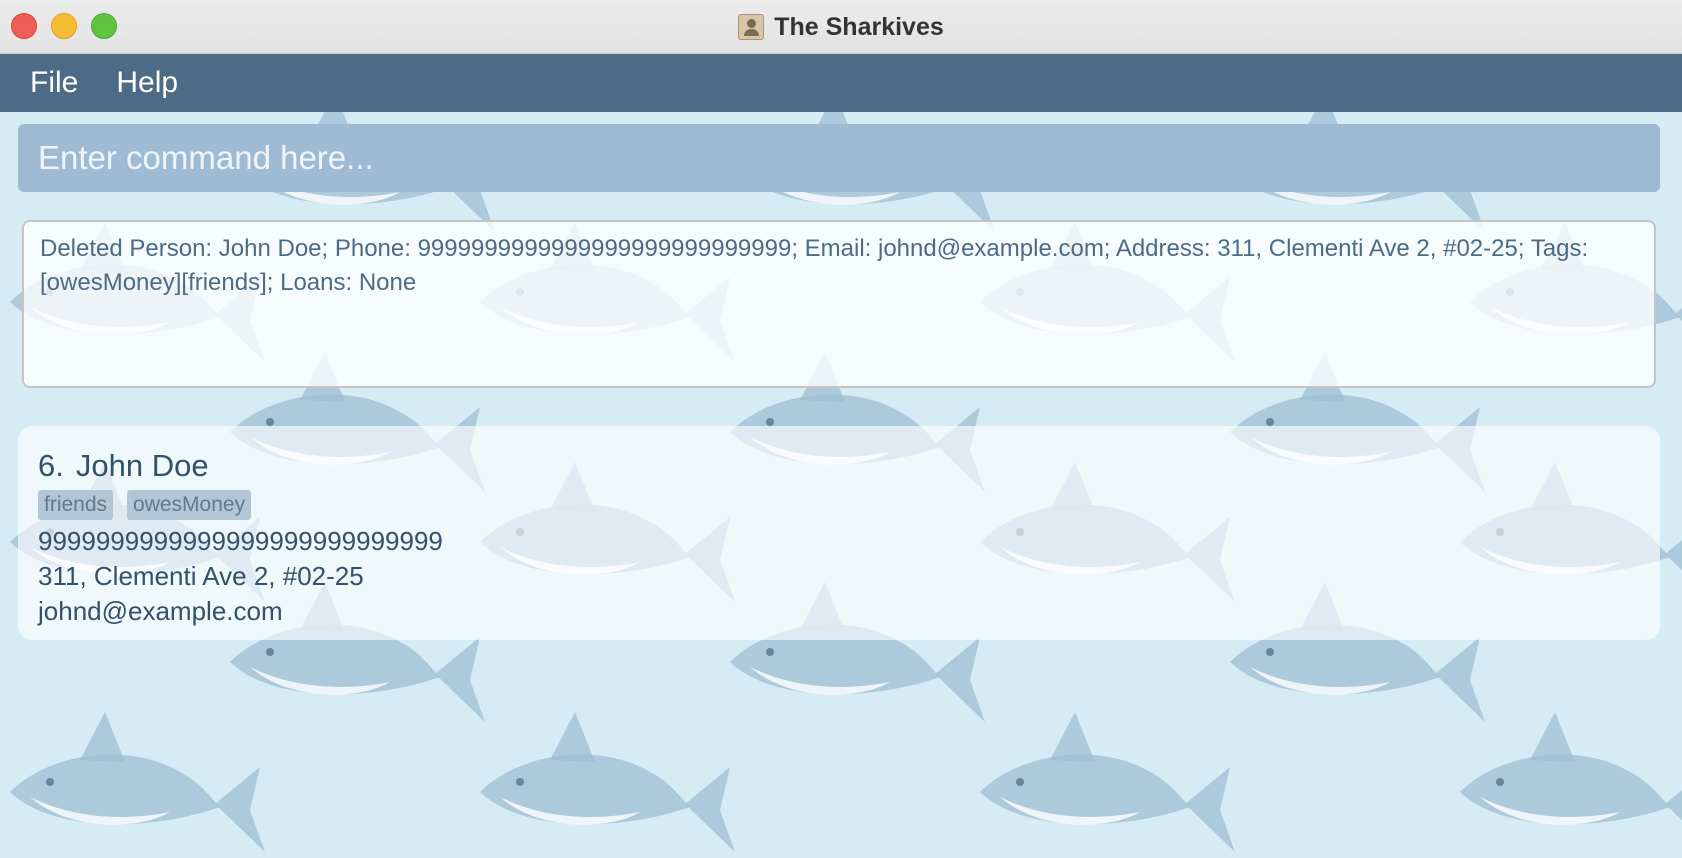  I want to click on window-title-group: The Sharkives, so click(841, 27).